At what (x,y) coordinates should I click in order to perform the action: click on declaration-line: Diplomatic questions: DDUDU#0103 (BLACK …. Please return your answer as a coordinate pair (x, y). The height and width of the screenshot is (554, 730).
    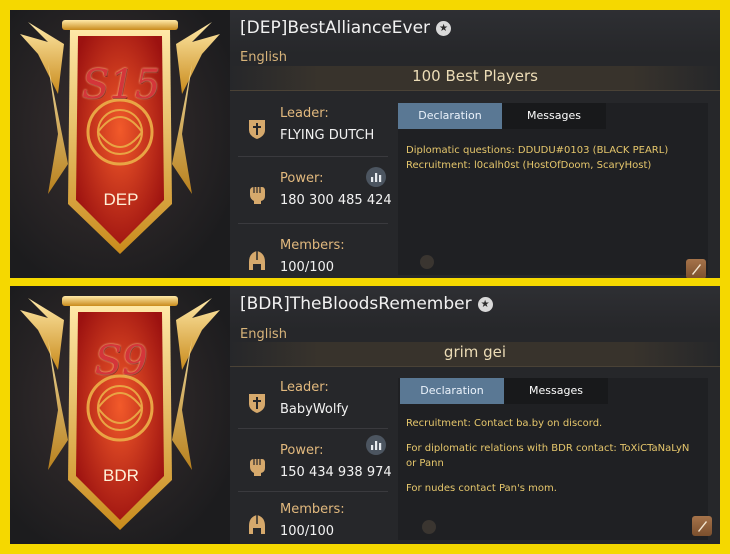
    Looking at the image, I should click on (537, 150).